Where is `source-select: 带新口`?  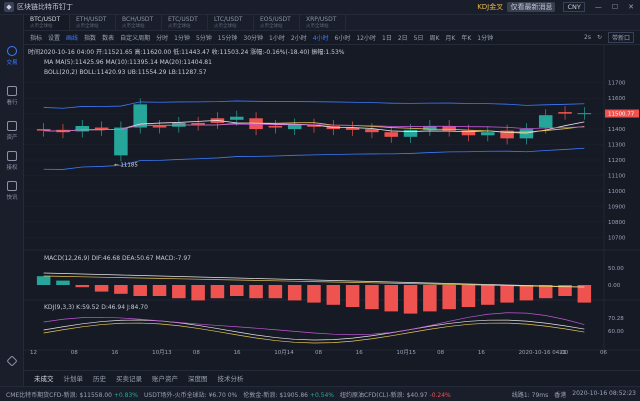 source-select: 带新口 is located at coordinates (620, 37).